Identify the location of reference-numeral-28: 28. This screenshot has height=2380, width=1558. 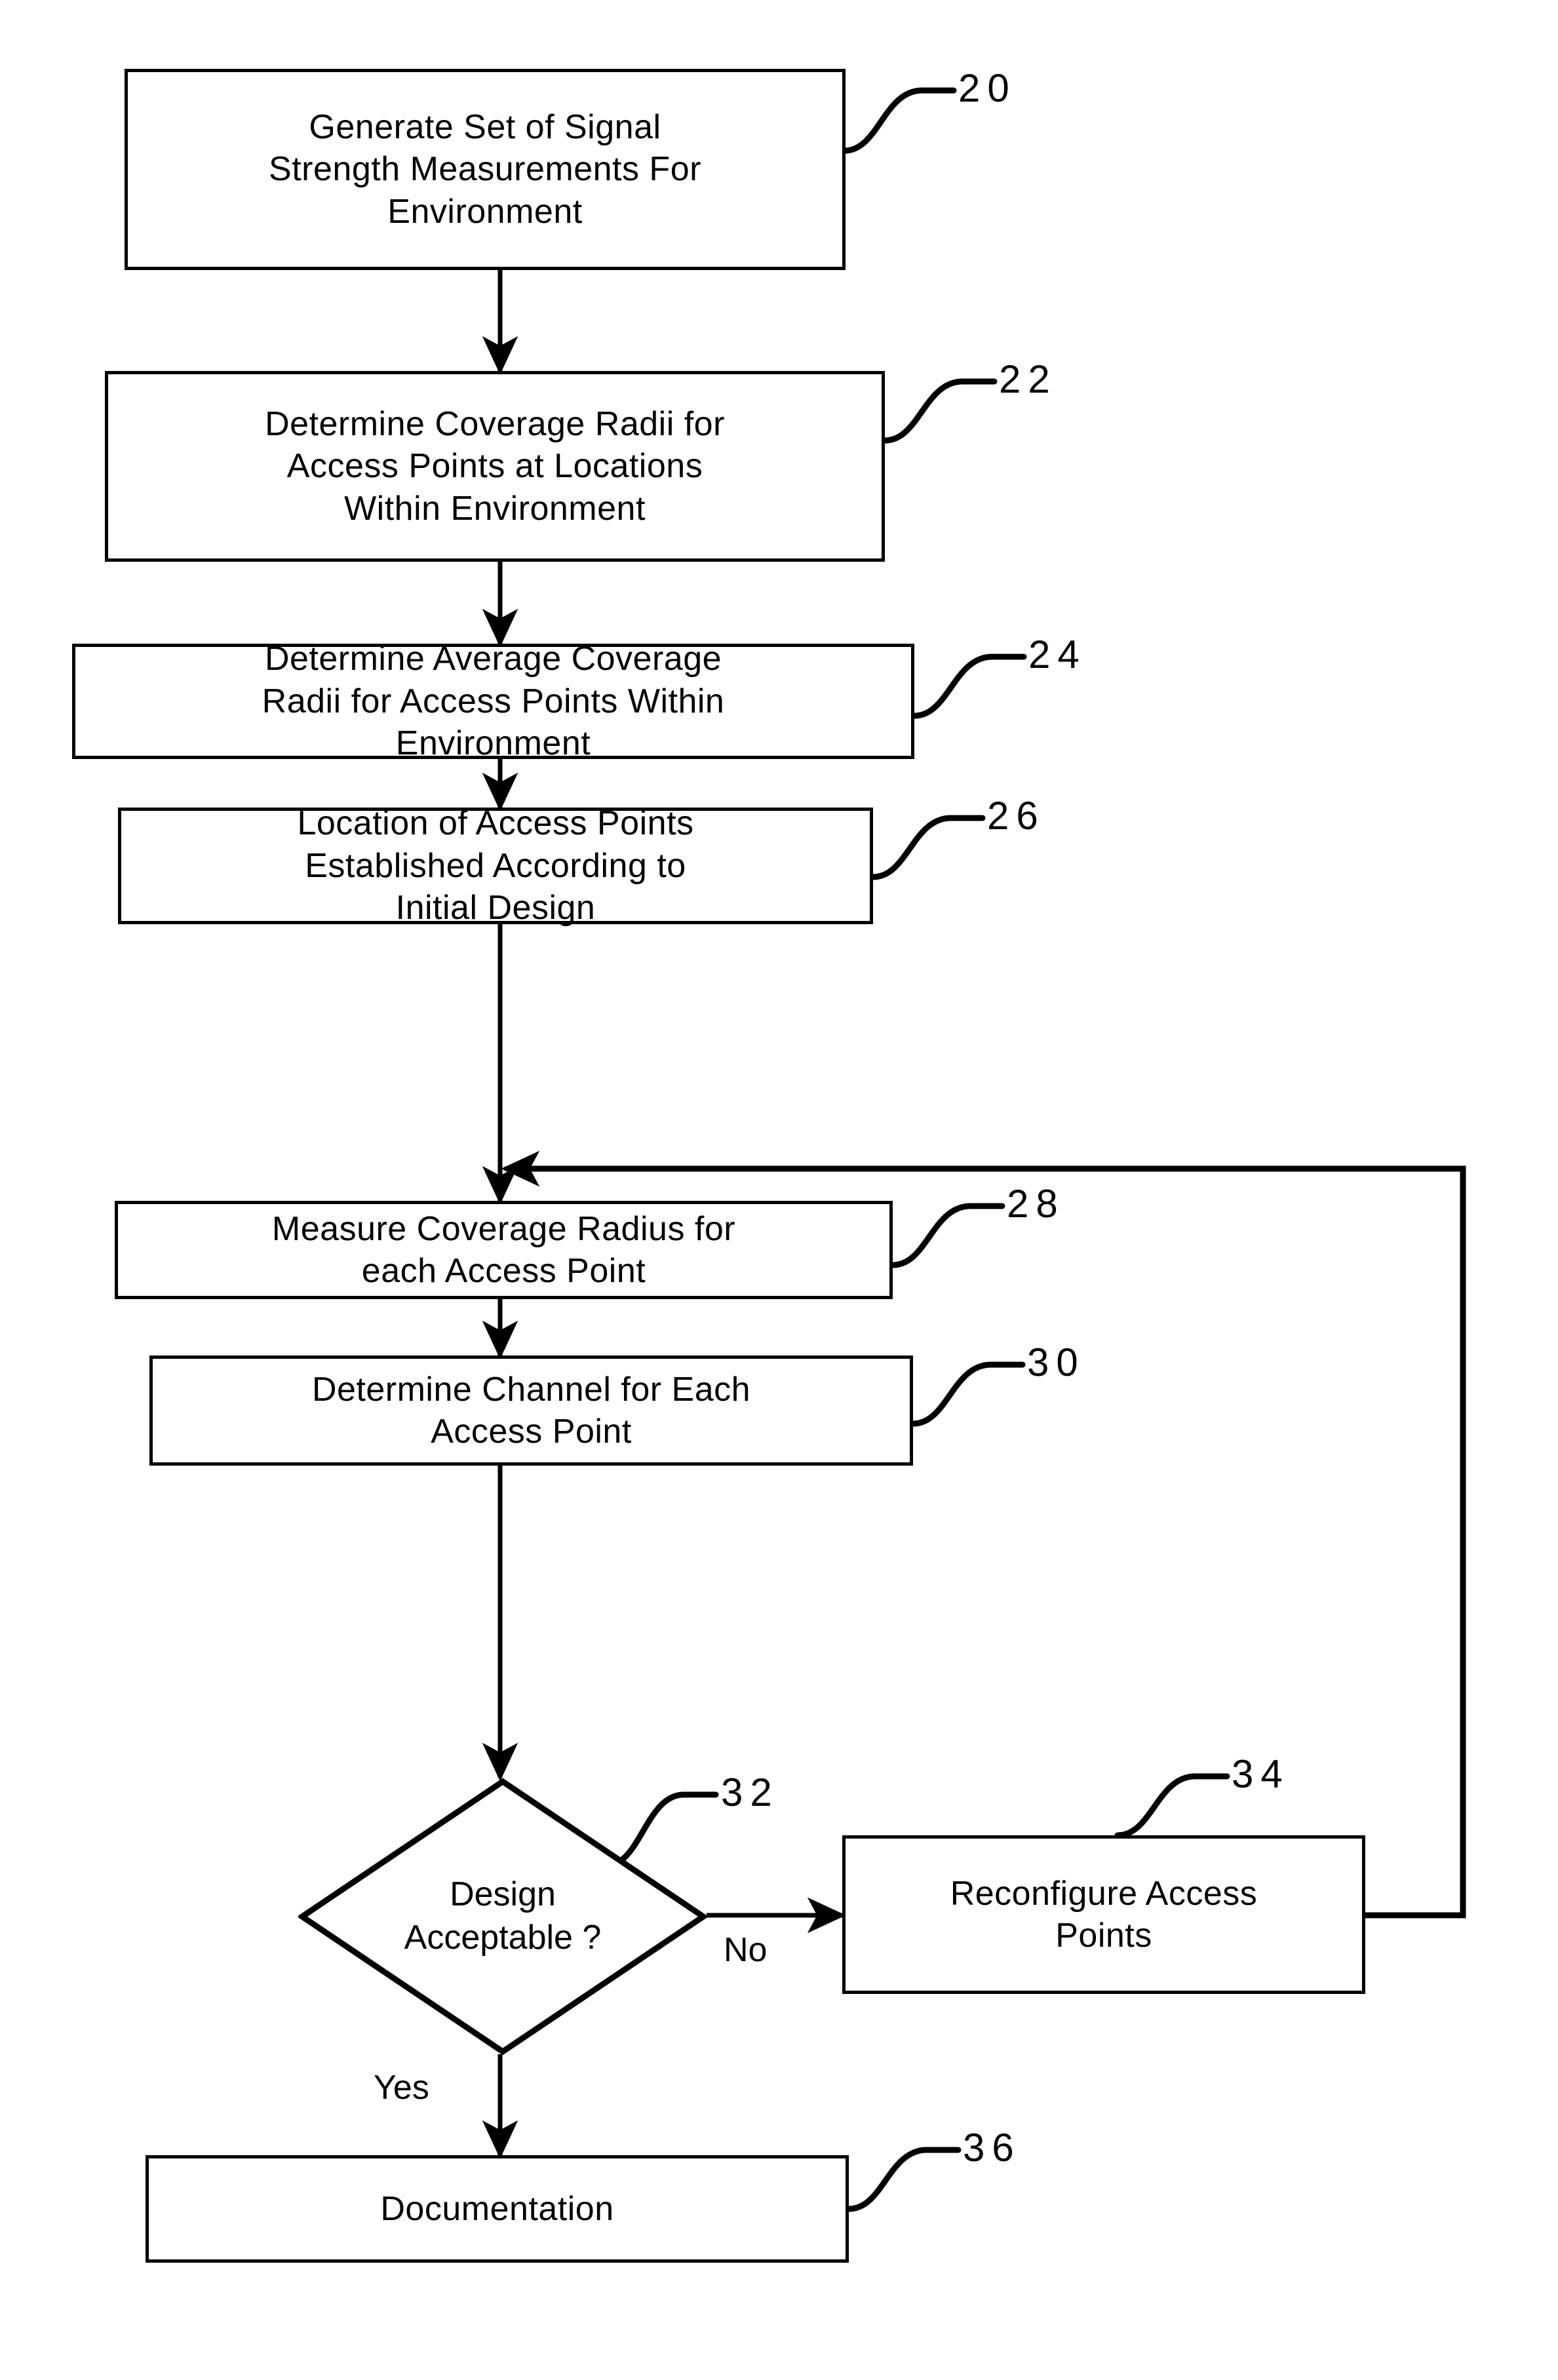
(1036, 1204).